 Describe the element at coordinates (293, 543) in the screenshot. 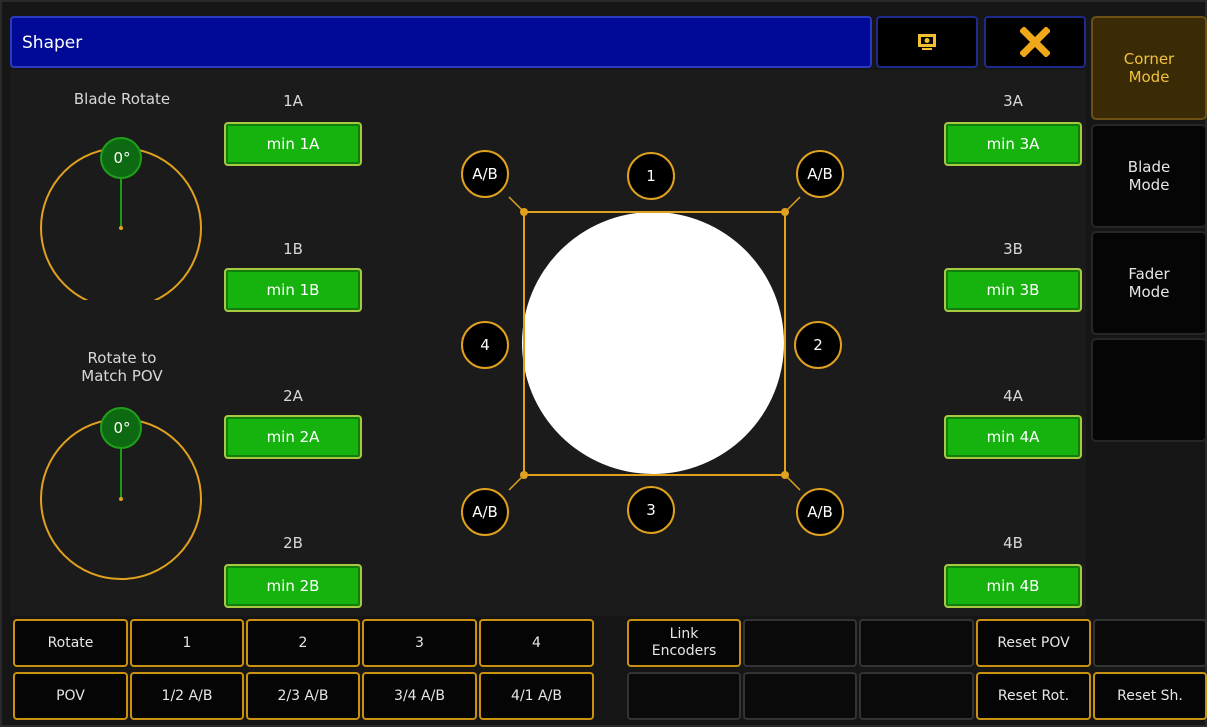

I see `blade-2b-label: 2B` at that location.